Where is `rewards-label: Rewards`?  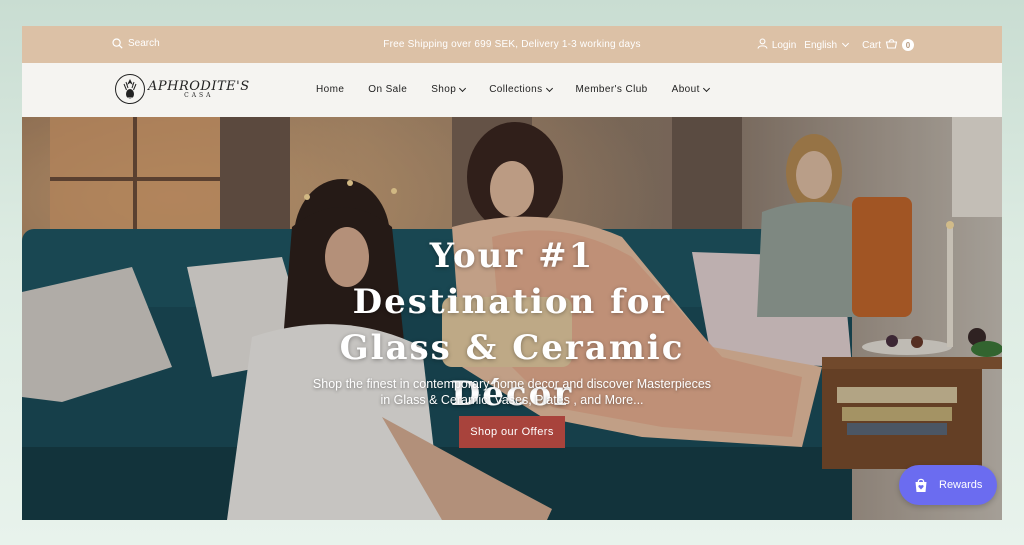 rewards-label: Rewards is located at coordinates (961, 485).